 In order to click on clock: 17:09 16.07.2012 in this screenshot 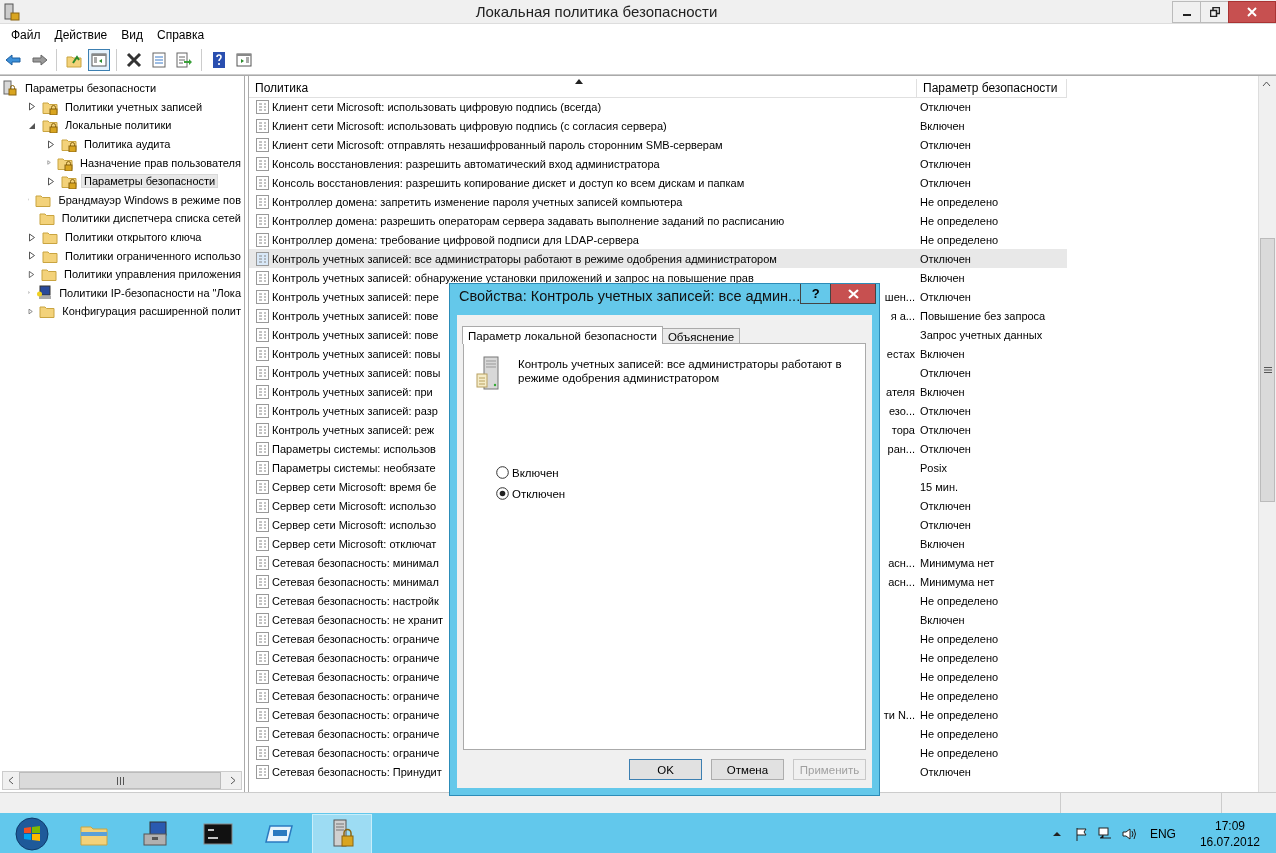, I will do `click(1229, 834)`.